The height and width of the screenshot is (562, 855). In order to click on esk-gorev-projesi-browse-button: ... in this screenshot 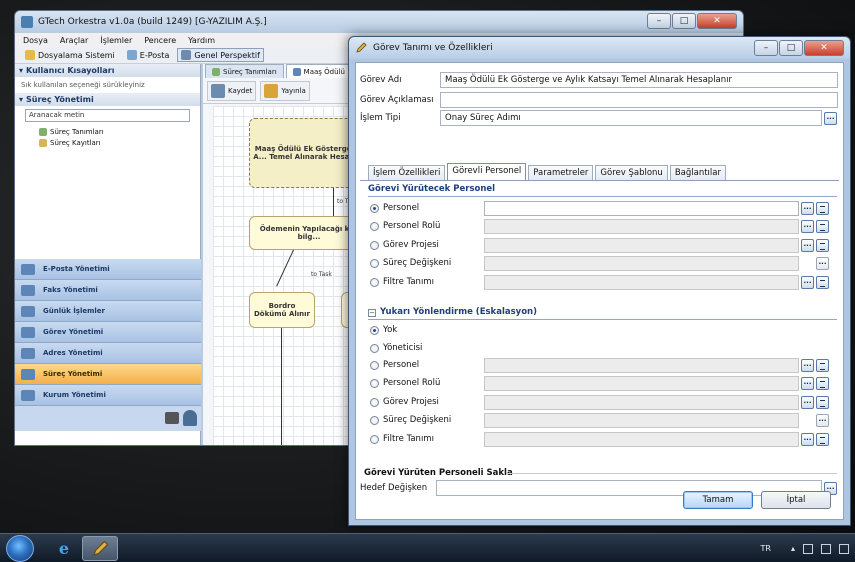, I will do `click(807, 402)`.